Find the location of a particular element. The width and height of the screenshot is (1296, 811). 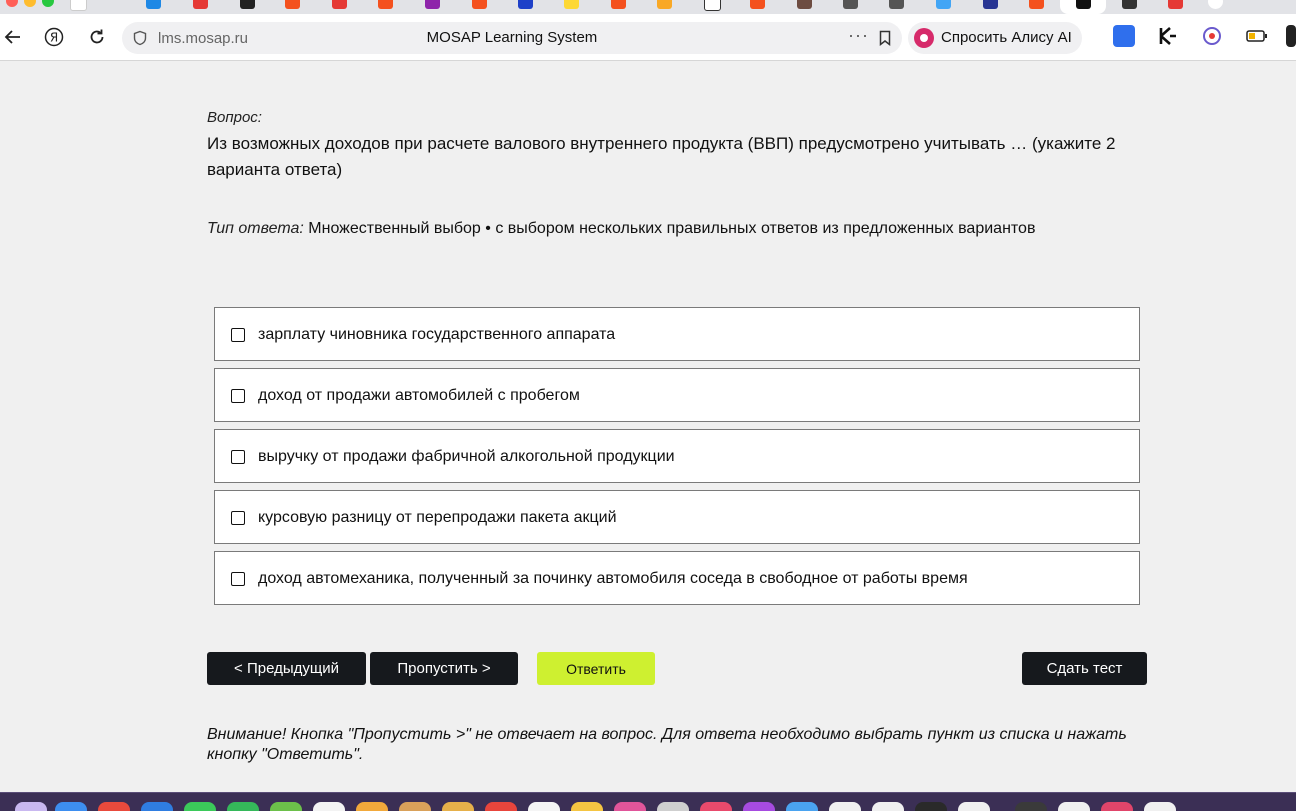

address-bar: lms.mosap.ru MOSAP Learning System ··· is located at coordinates (512, 38).